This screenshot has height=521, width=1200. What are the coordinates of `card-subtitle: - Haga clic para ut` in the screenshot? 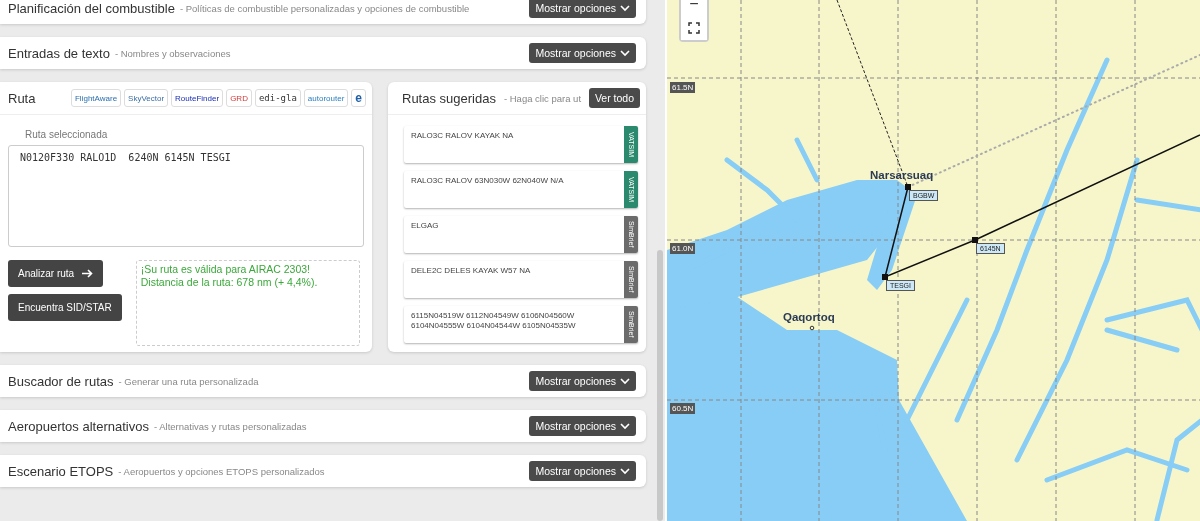 It's located at (543, 98).